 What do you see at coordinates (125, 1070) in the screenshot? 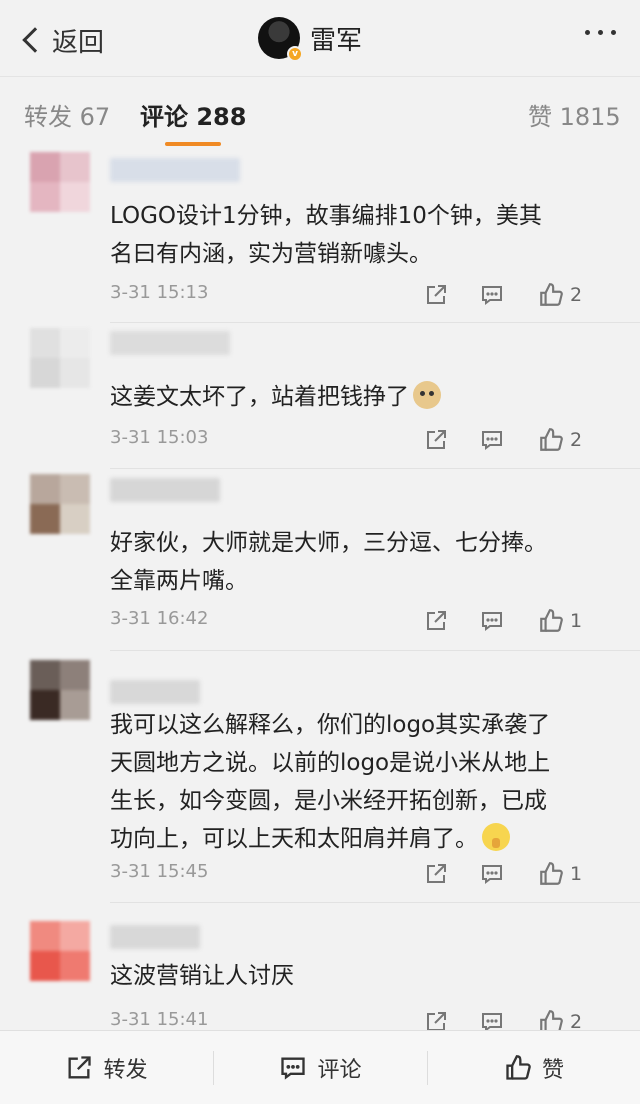
I see `repost-label: 转发` at bounding box center [125, 1070].